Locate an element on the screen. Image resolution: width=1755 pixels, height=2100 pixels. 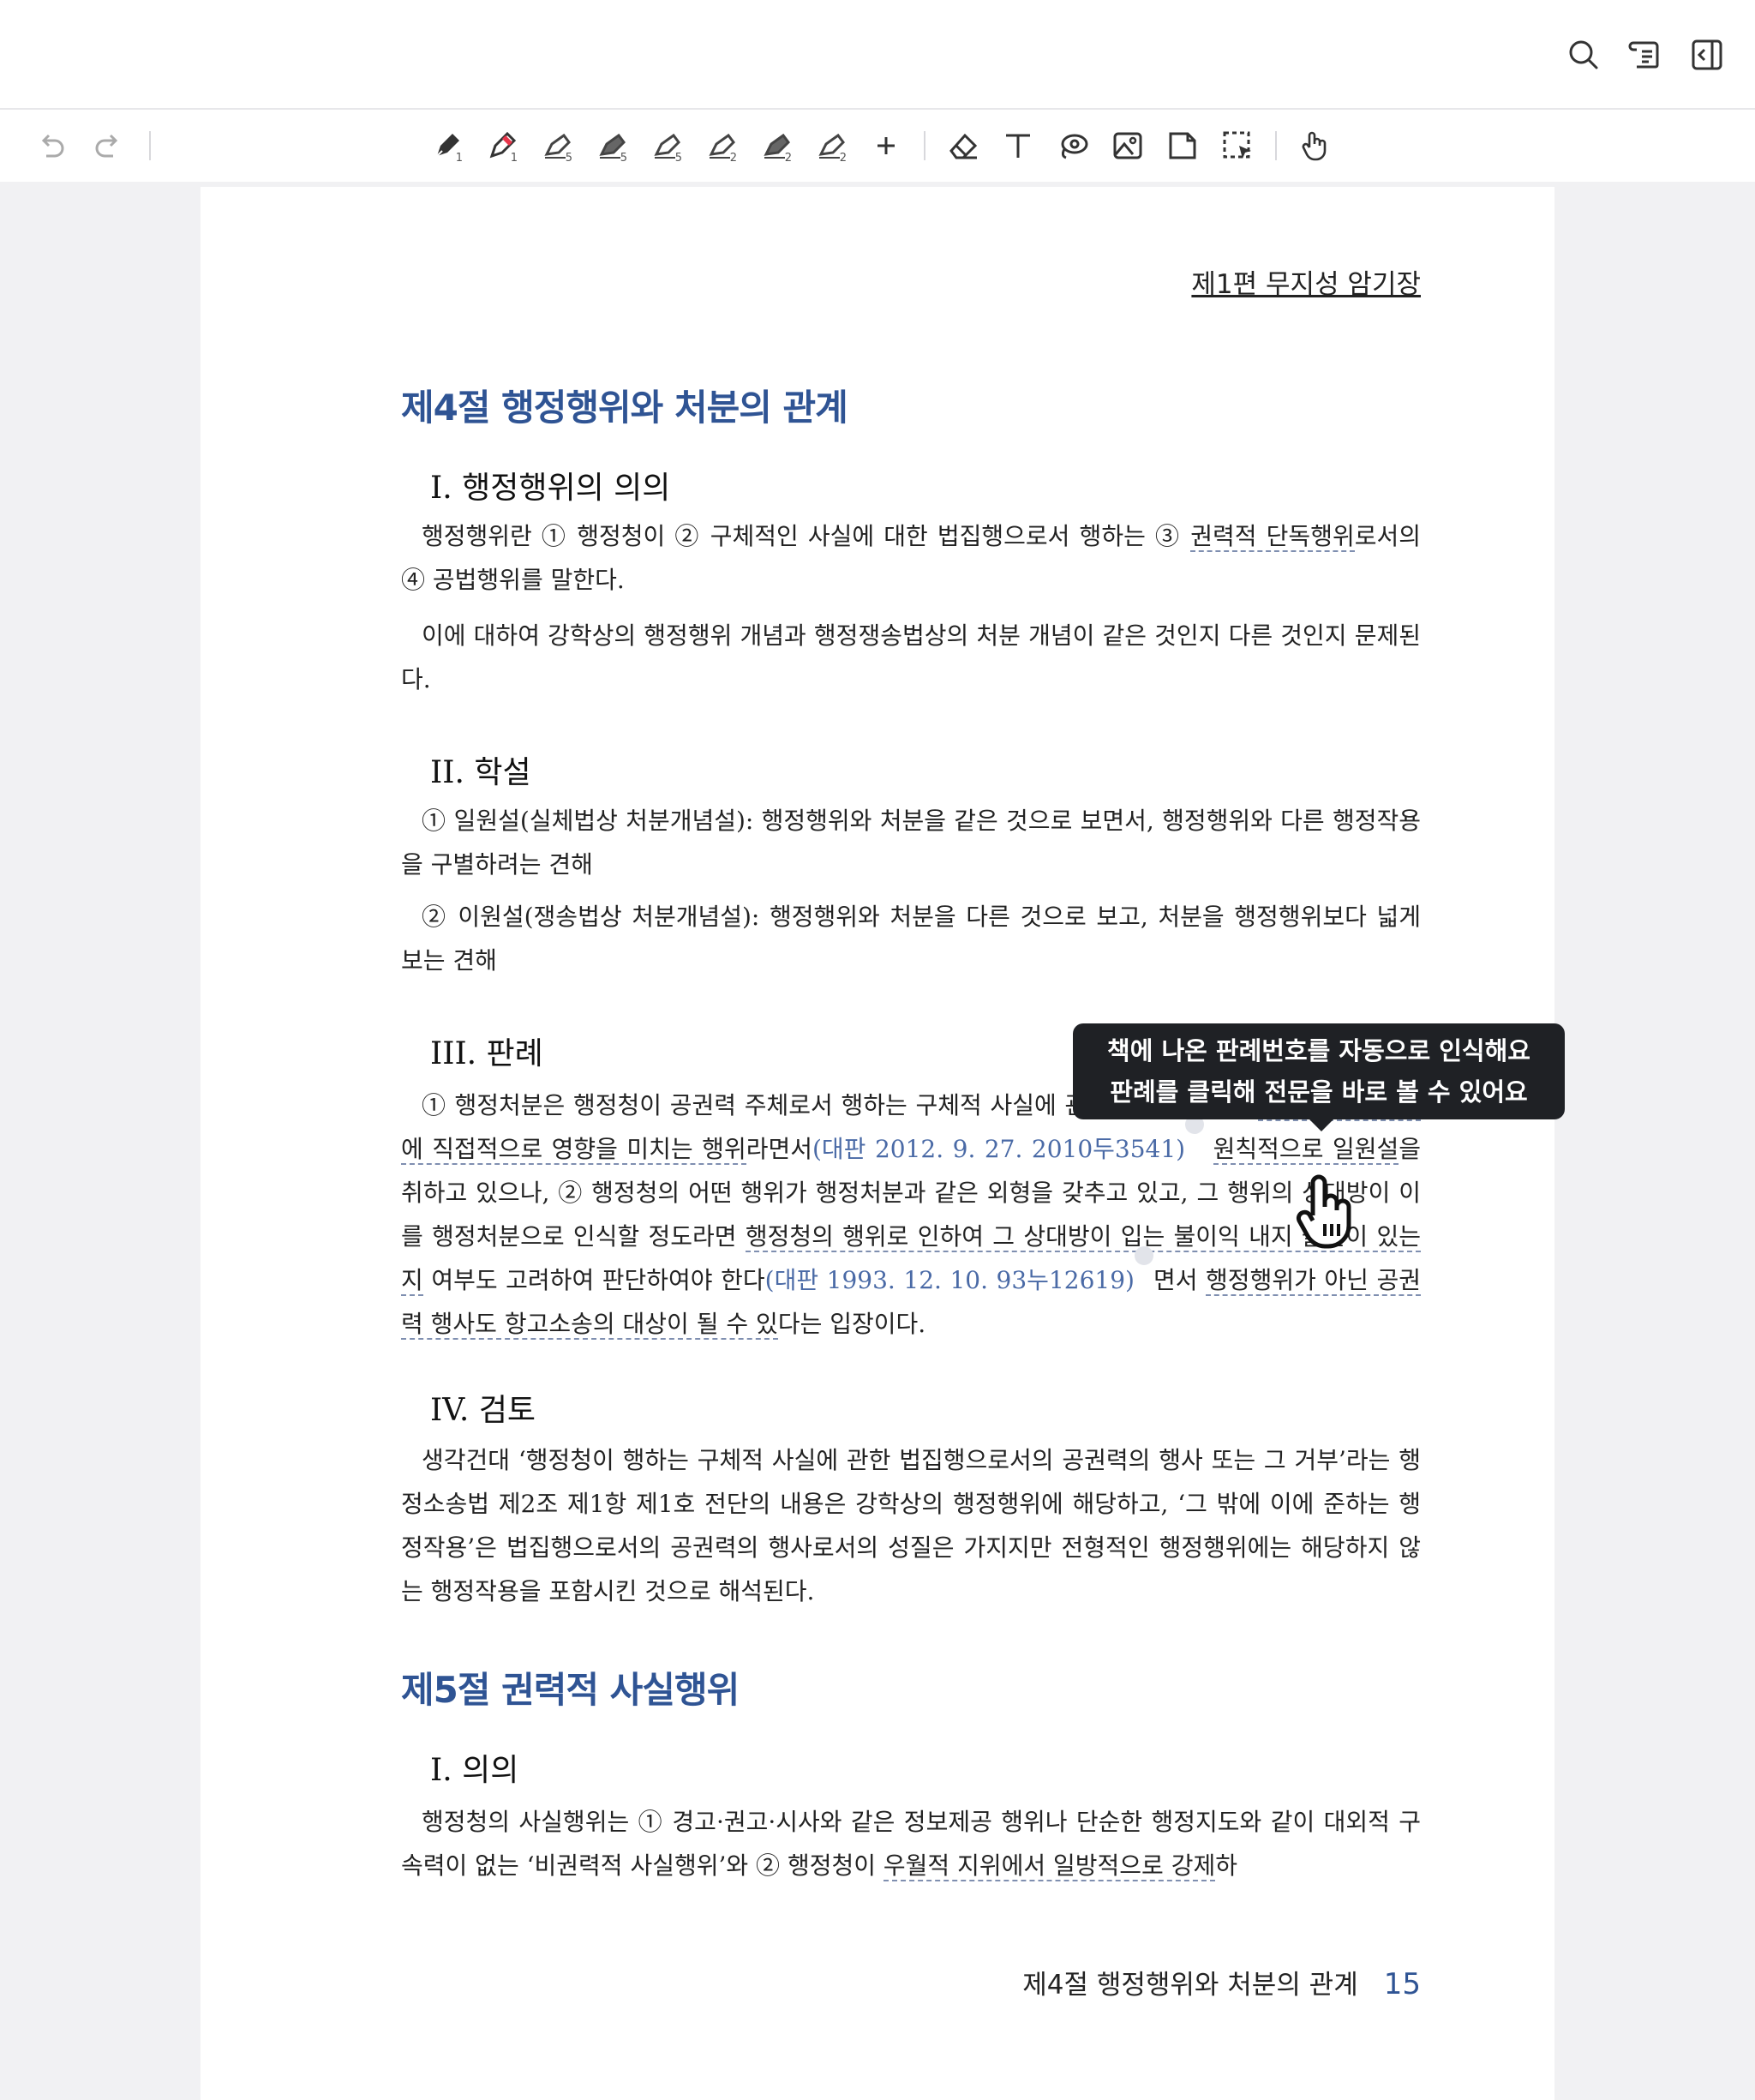
footer-chapter-title: 제4절 행정행위와 처분의 관계 is located at coordinates (1190, 1986).